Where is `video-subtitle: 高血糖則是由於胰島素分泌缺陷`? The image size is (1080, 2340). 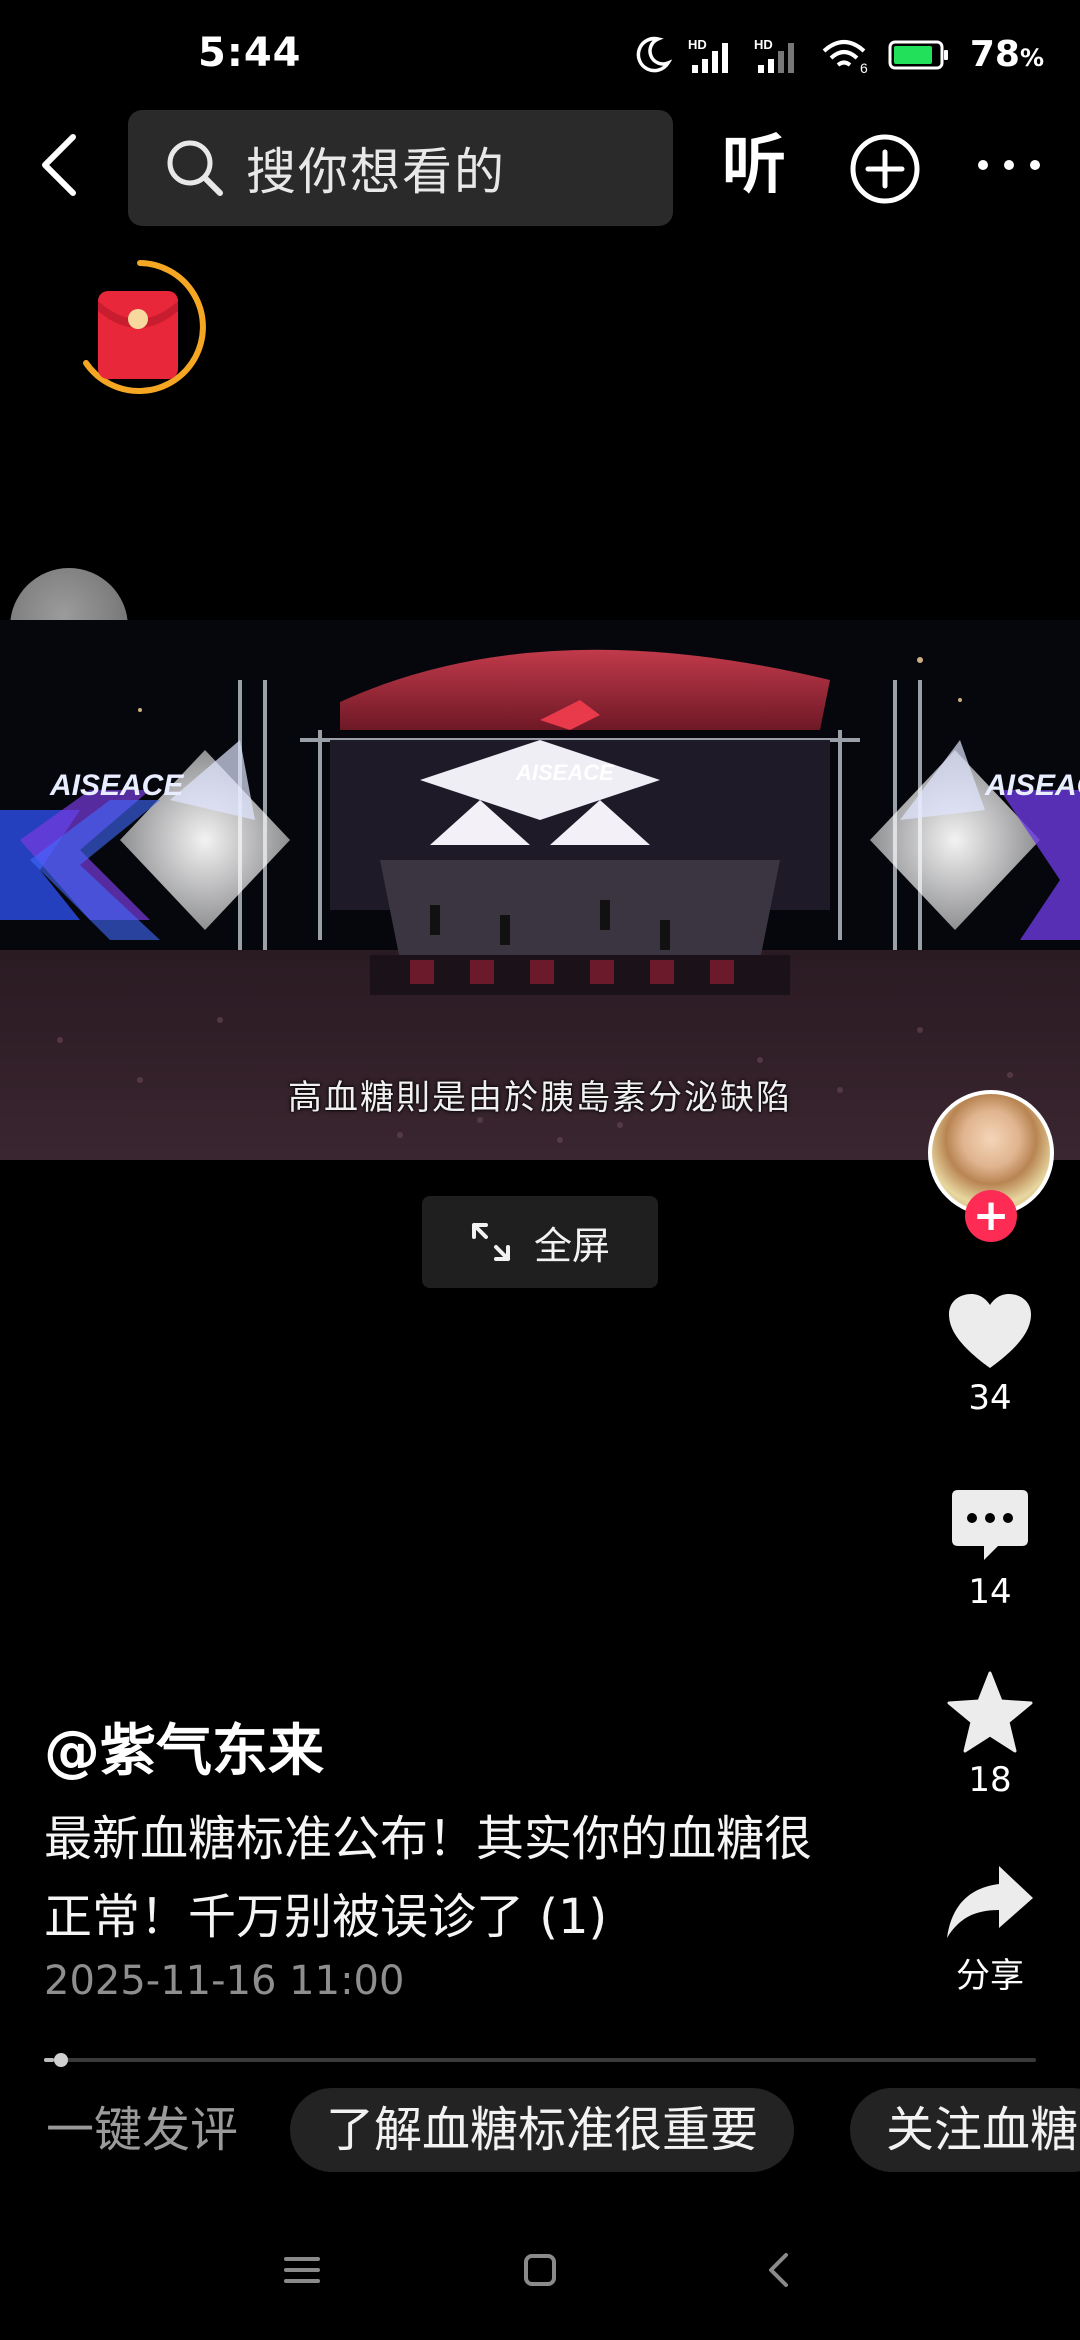
video-subtitle: 高血糖則是由於胰島素分泌缺陷 is located at coordinates (540, 1098).